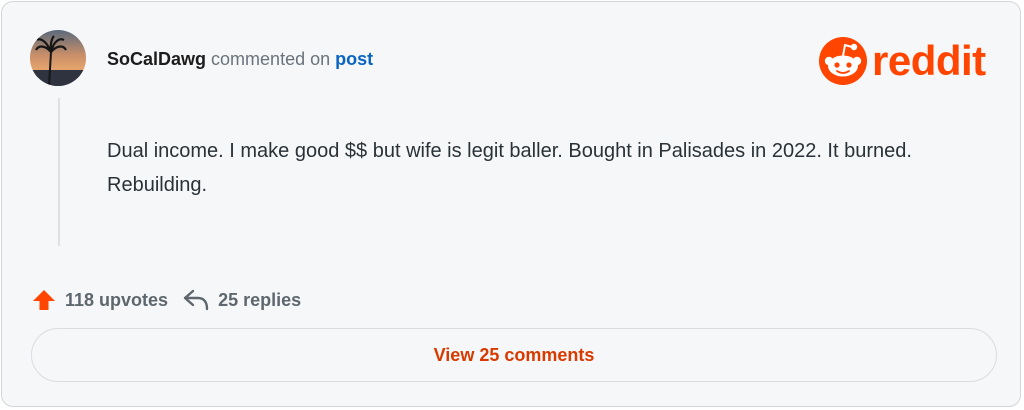  What do you see at coordinates (117, 299) in the screenshot?
I see `upvotes-count: 118 upvotes` at bounding box center [117, 299].